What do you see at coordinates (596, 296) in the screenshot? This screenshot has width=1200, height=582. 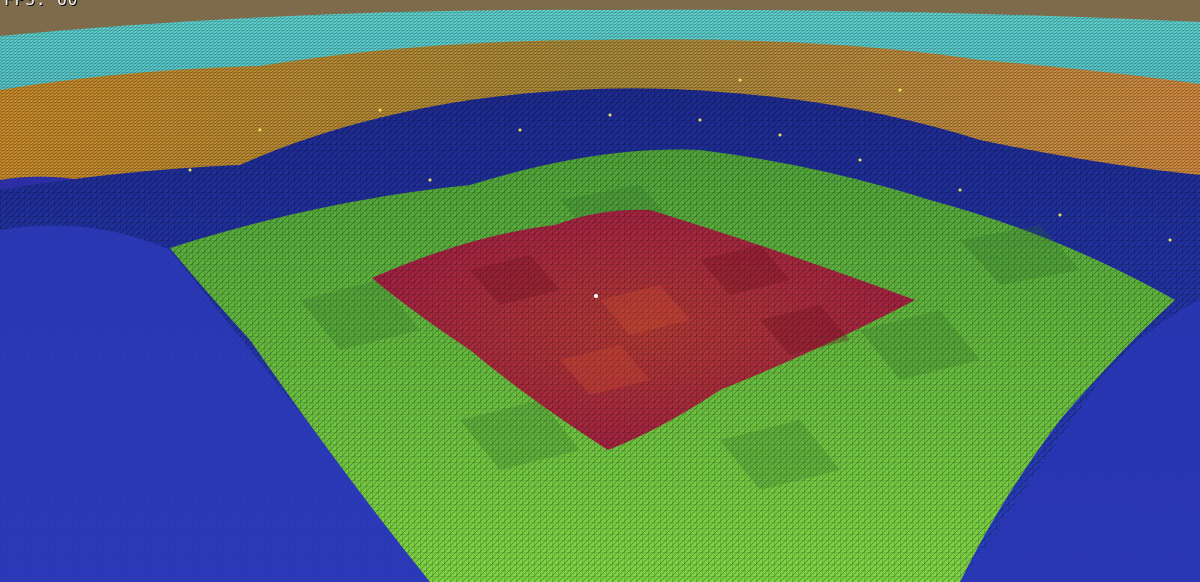 I see `camera-marker` at bounding box center [596, 296].